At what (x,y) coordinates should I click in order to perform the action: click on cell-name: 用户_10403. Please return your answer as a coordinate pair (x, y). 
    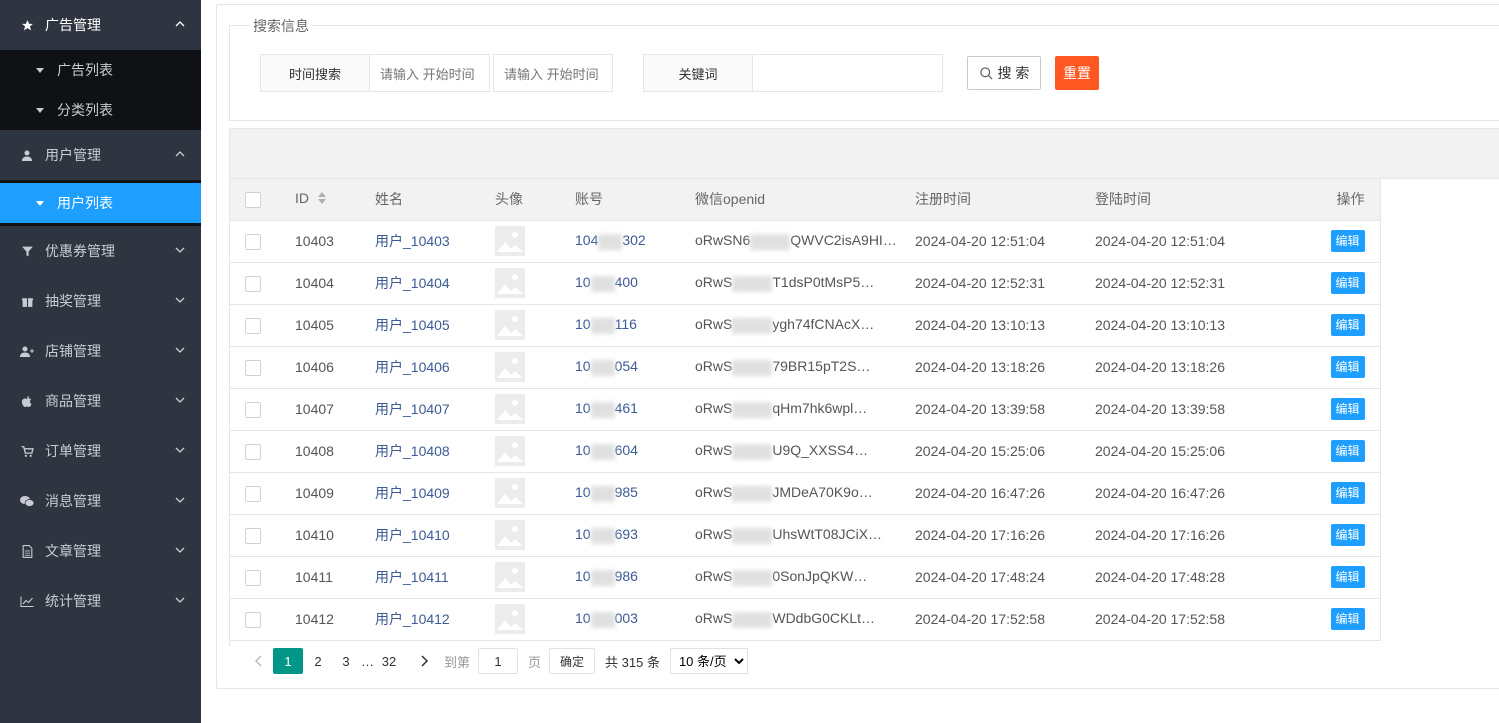
    Looking at the image, I should click on (420, 241).